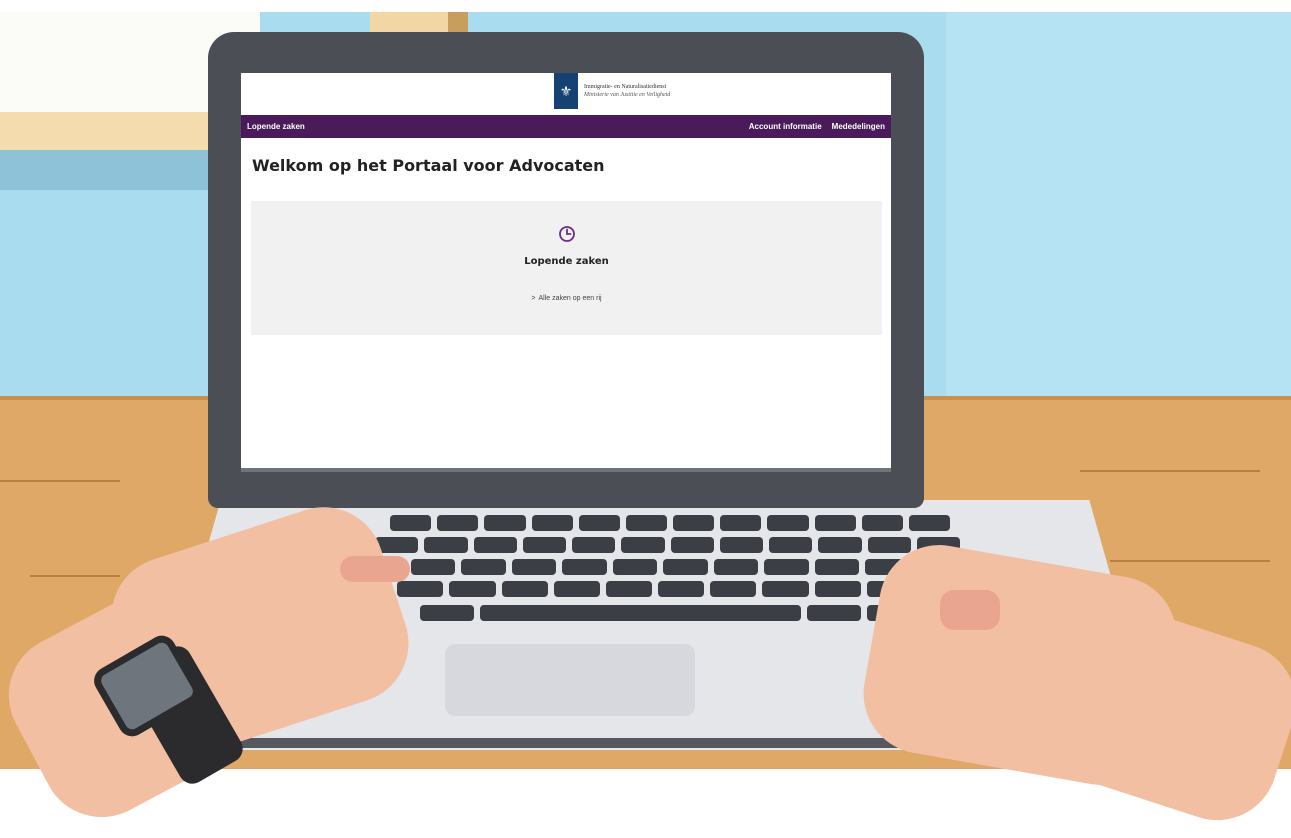 The height and width of the screenshot is (838, 1291). What do you see at coordinates (276, 126) in the screenshot?
I see `nav-lopende-zaken: Lopende zaken` at bounding box center [276, 126].